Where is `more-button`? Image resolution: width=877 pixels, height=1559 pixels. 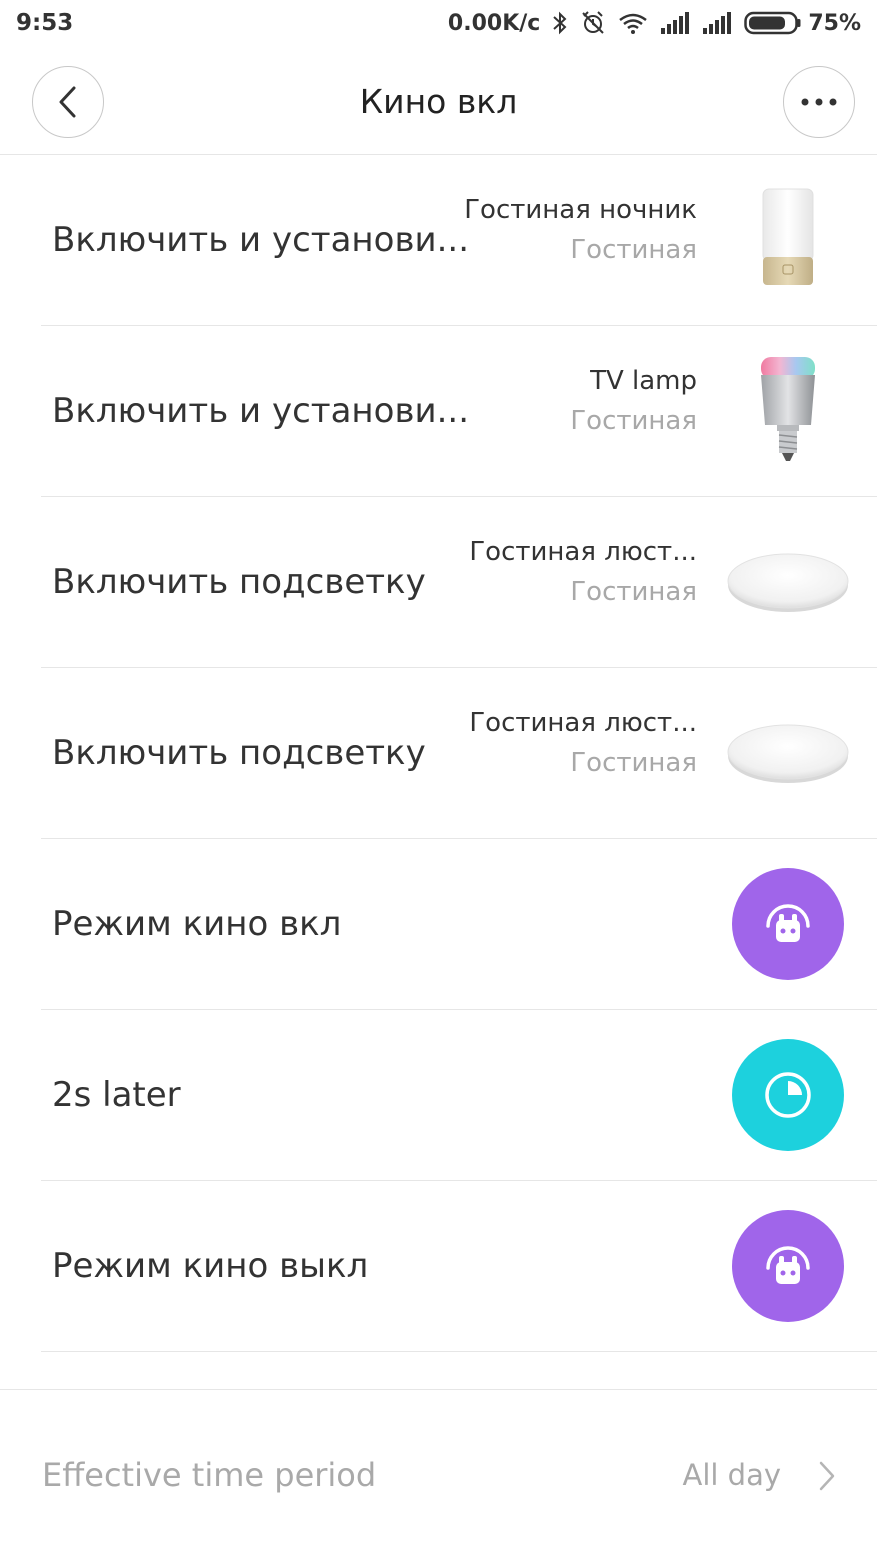 more-button is located at coordinates (819, 102).